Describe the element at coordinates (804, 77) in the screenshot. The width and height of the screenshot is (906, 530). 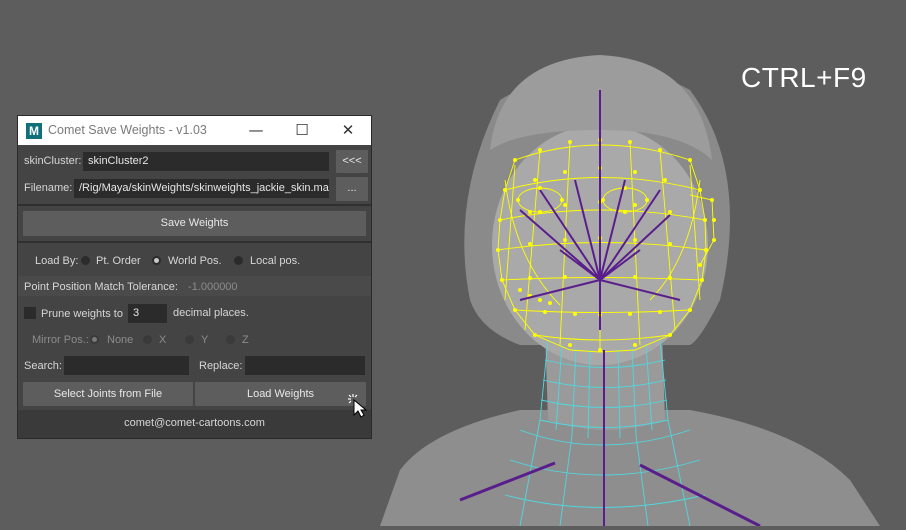
I see `hotkey-overlay: CTRL+F9` at that location.